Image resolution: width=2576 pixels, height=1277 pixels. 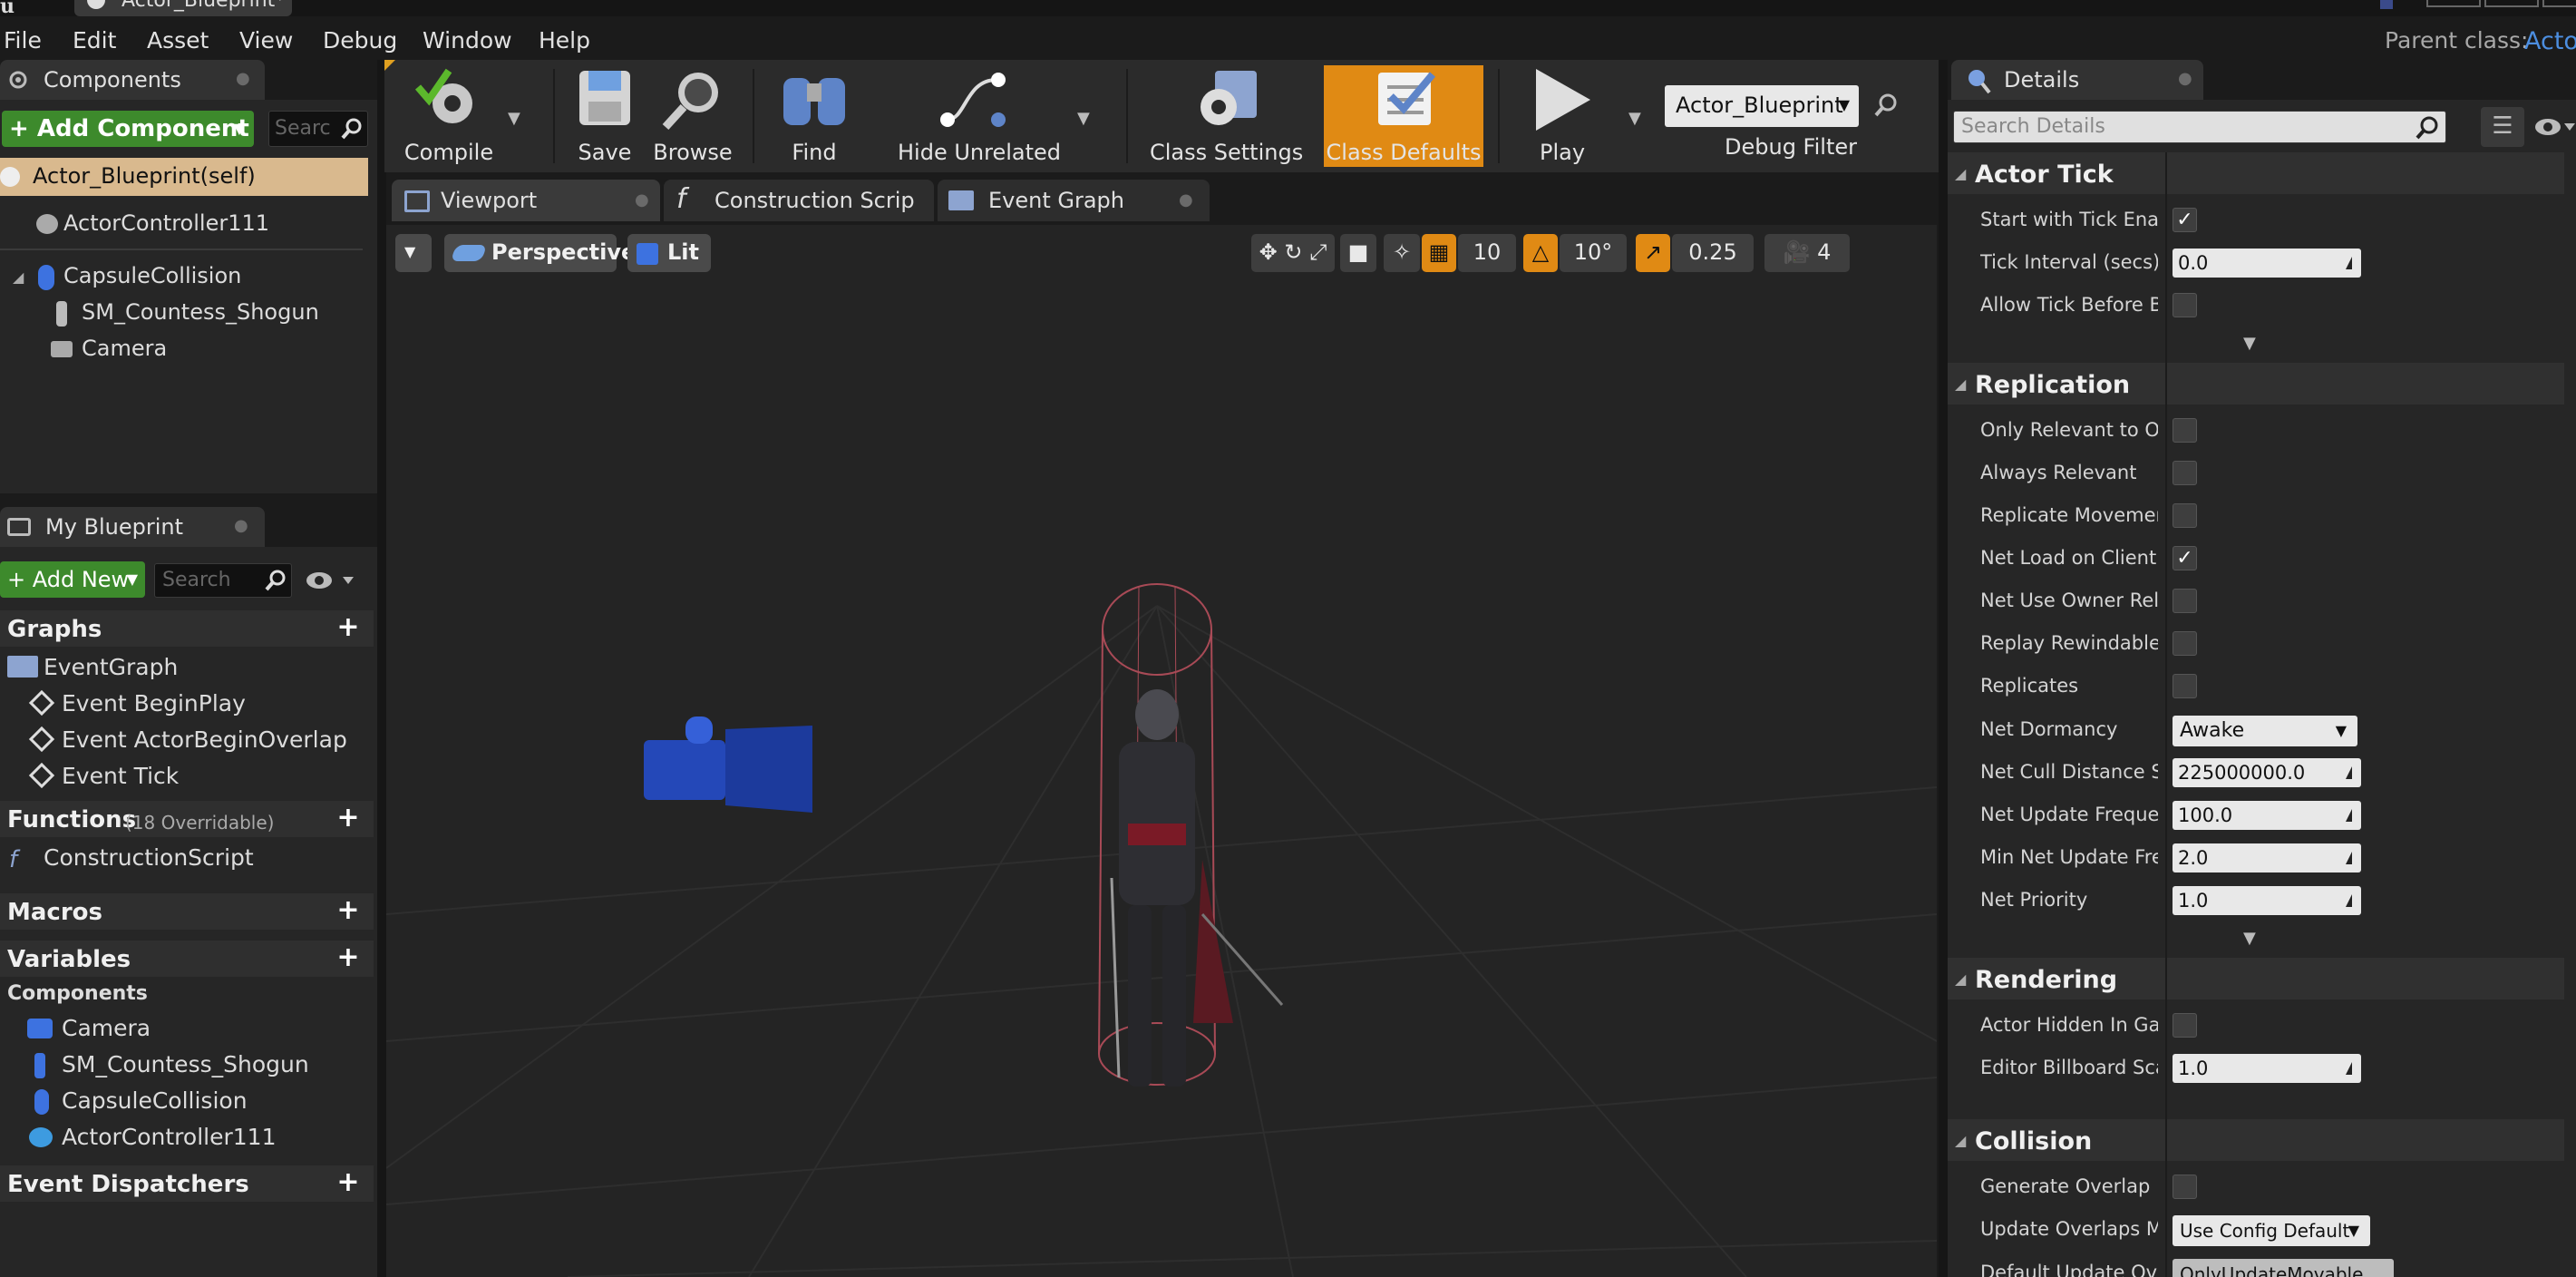 What do you see at coordinates (1762, 106) in the screenshot?
I see `debug-object-dropdown: Actor_Blueprint ▼` at bounding box center [1762, 106].